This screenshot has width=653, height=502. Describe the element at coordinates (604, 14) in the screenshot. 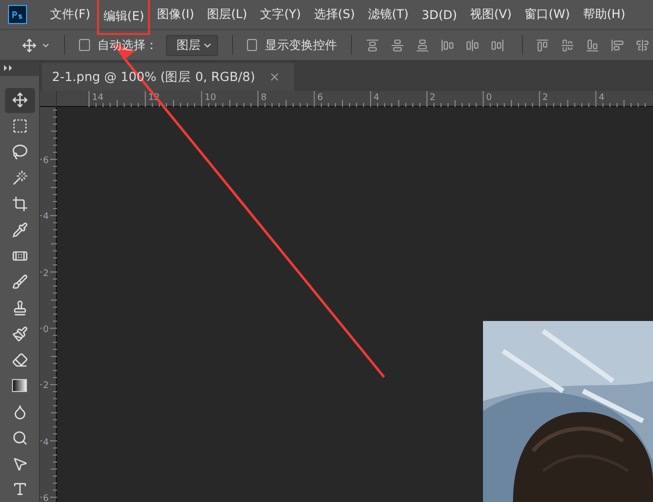

I see `menu-item: 帮助(H)` at that location.